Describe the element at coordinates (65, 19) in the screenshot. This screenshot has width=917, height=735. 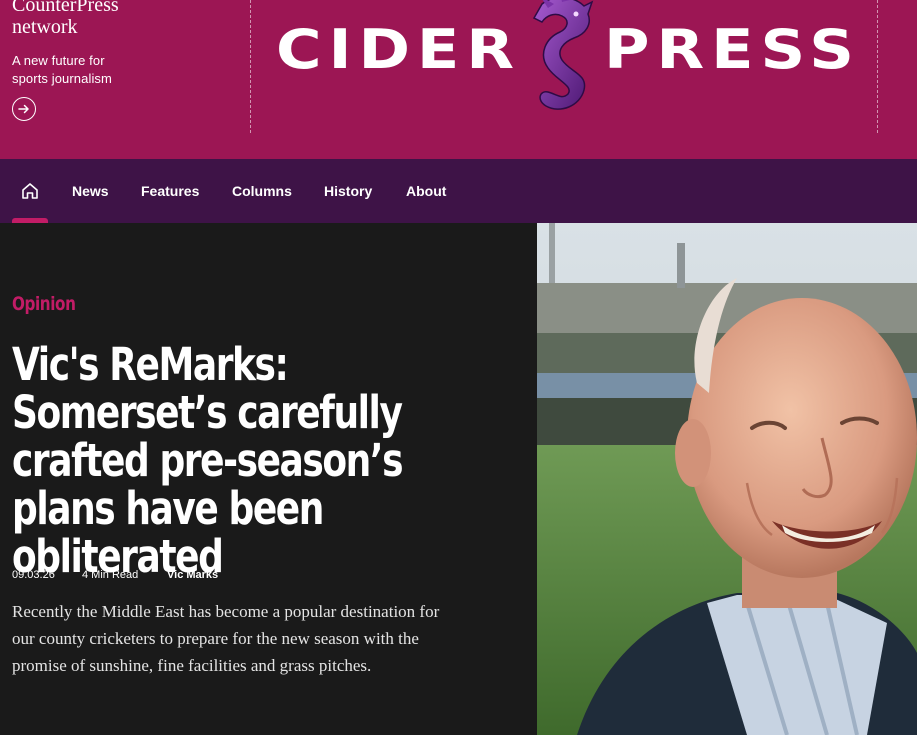
I see `network-name: CounterPress network` at that location.